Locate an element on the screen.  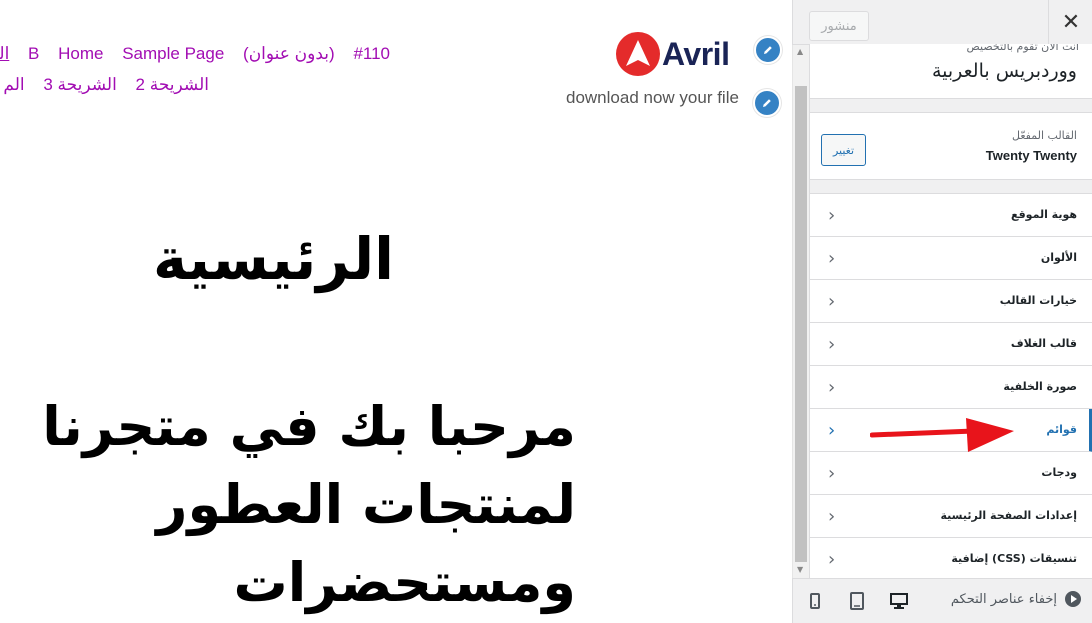
hide-controls-label: إخفاء عناصر التحكم is located at coordinates (1003, 599).